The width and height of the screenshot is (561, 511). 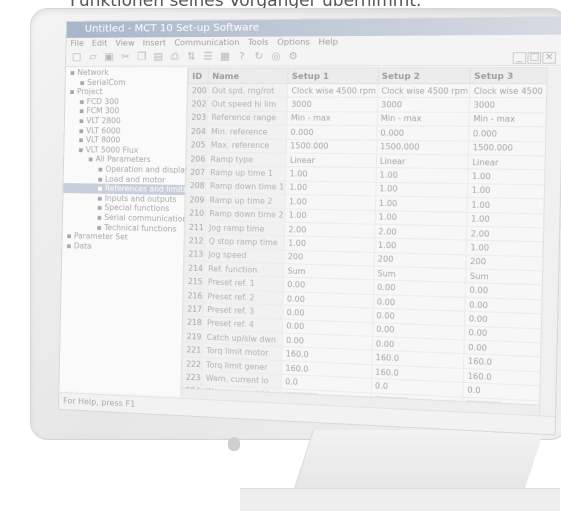 What do you see at coordinates (333, 75) in the screenshot?
I see `column-header: Setup 1` at bounding box center [333, 75].